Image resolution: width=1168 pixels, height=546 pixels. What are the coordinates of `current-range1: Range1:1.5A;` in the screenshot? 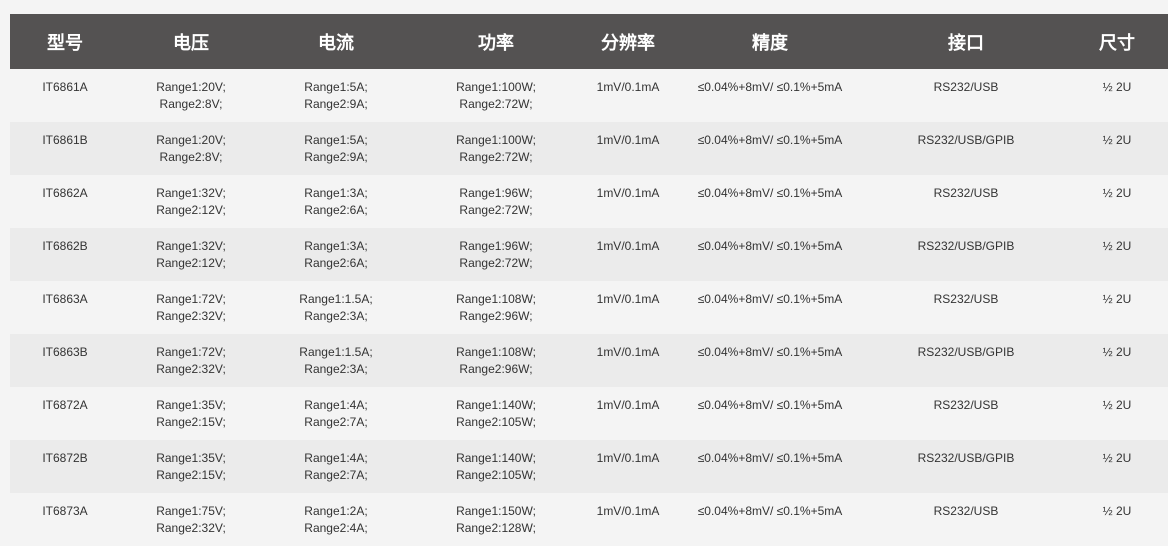 It's located at (336, 299).